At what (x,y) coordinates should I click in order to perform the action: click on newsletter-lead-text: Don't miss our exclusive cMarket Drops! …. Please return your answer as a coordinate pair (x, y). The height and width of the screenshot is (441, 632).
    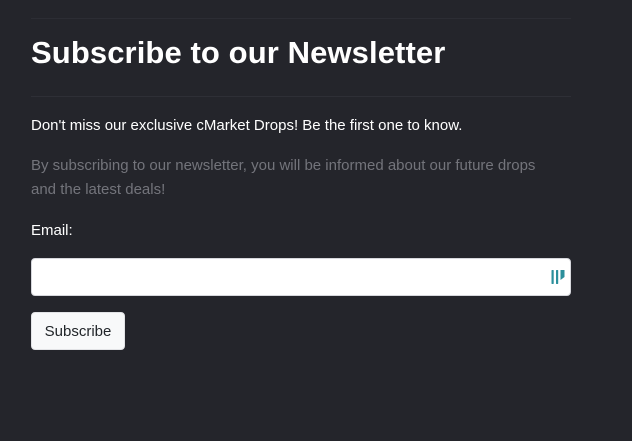
    Looking at the image, I should click on (247, 125).